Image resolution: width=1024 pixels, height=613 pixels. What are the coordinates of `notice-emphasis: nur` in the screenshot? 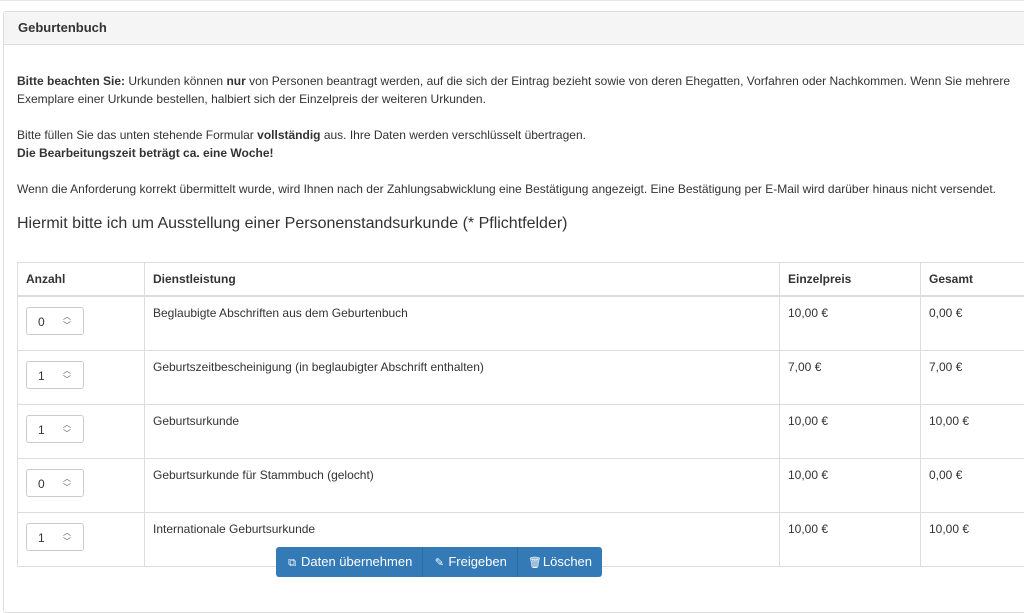 It's located at (235, 81).